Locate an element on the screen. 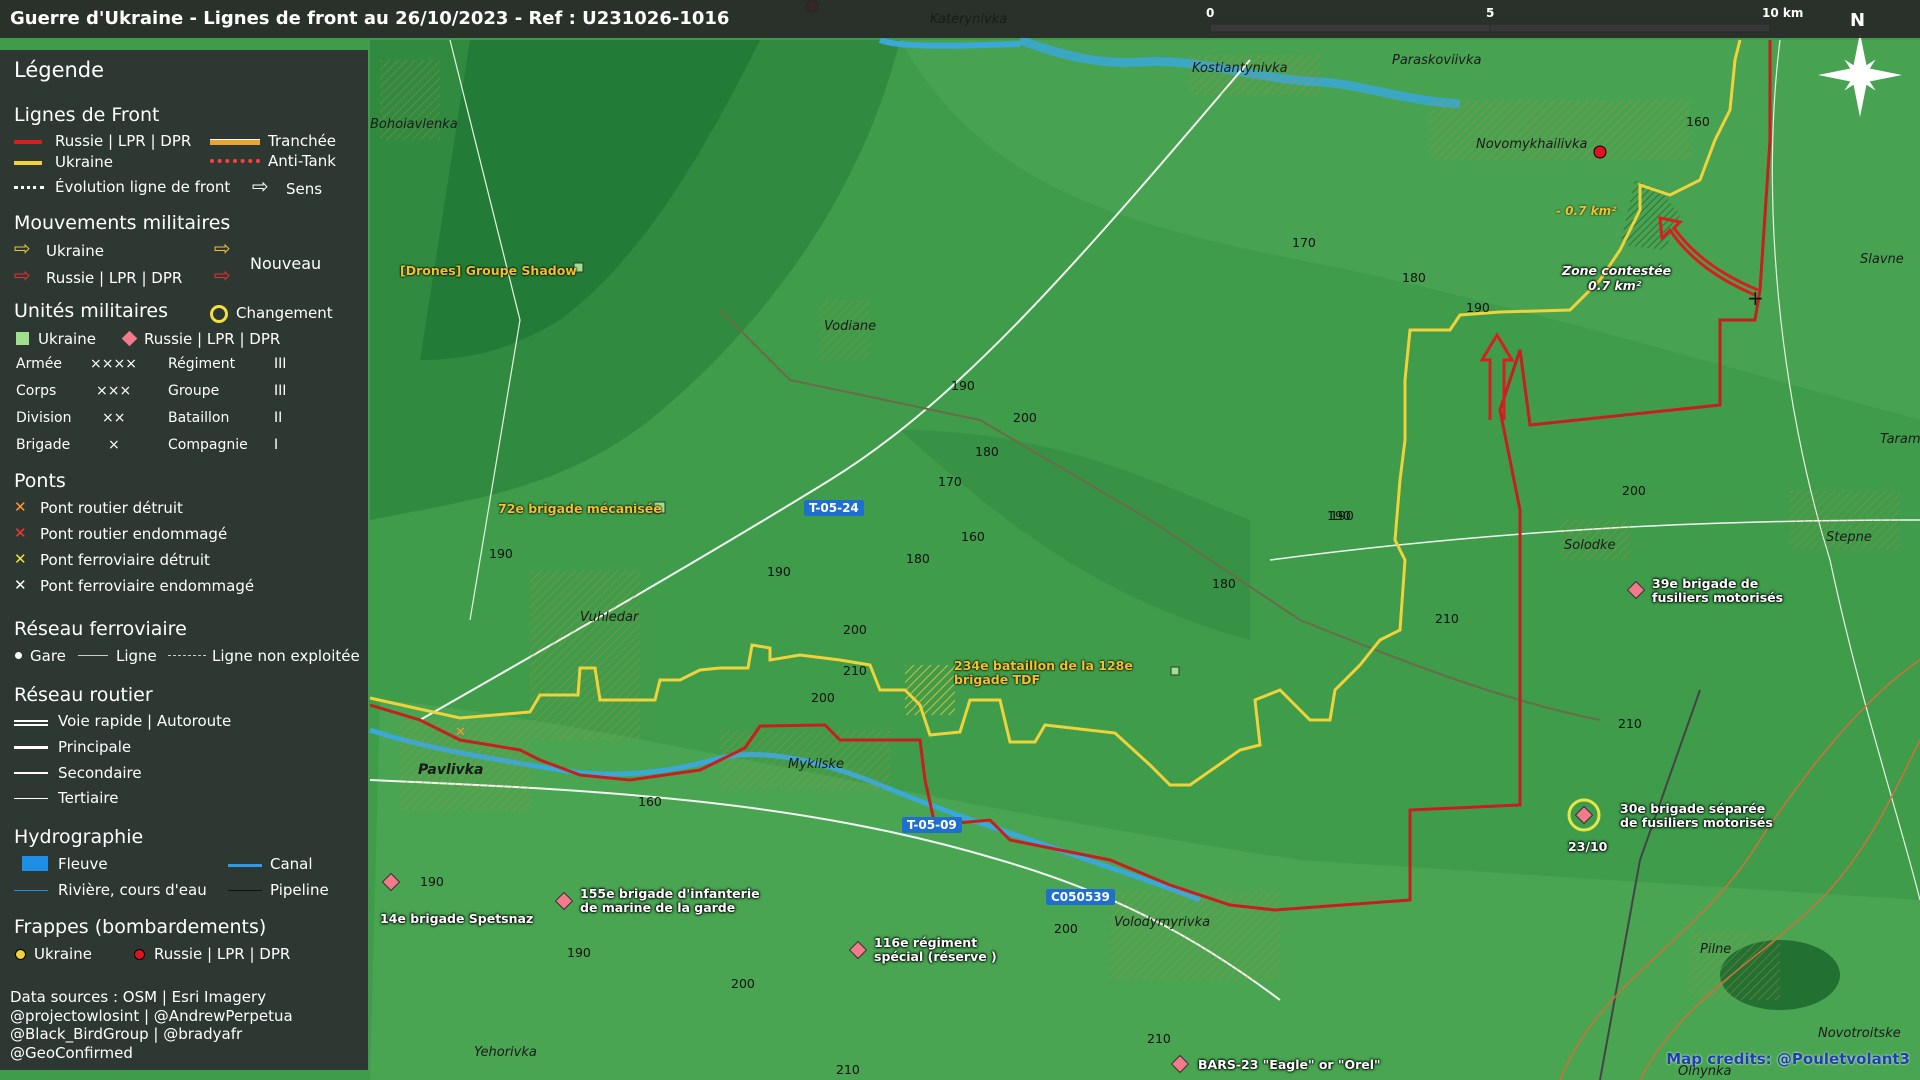 The width and height of the screenshot is (1920, 1080). legend-echelon-b: Groupe is located at coordinates (194, 391).